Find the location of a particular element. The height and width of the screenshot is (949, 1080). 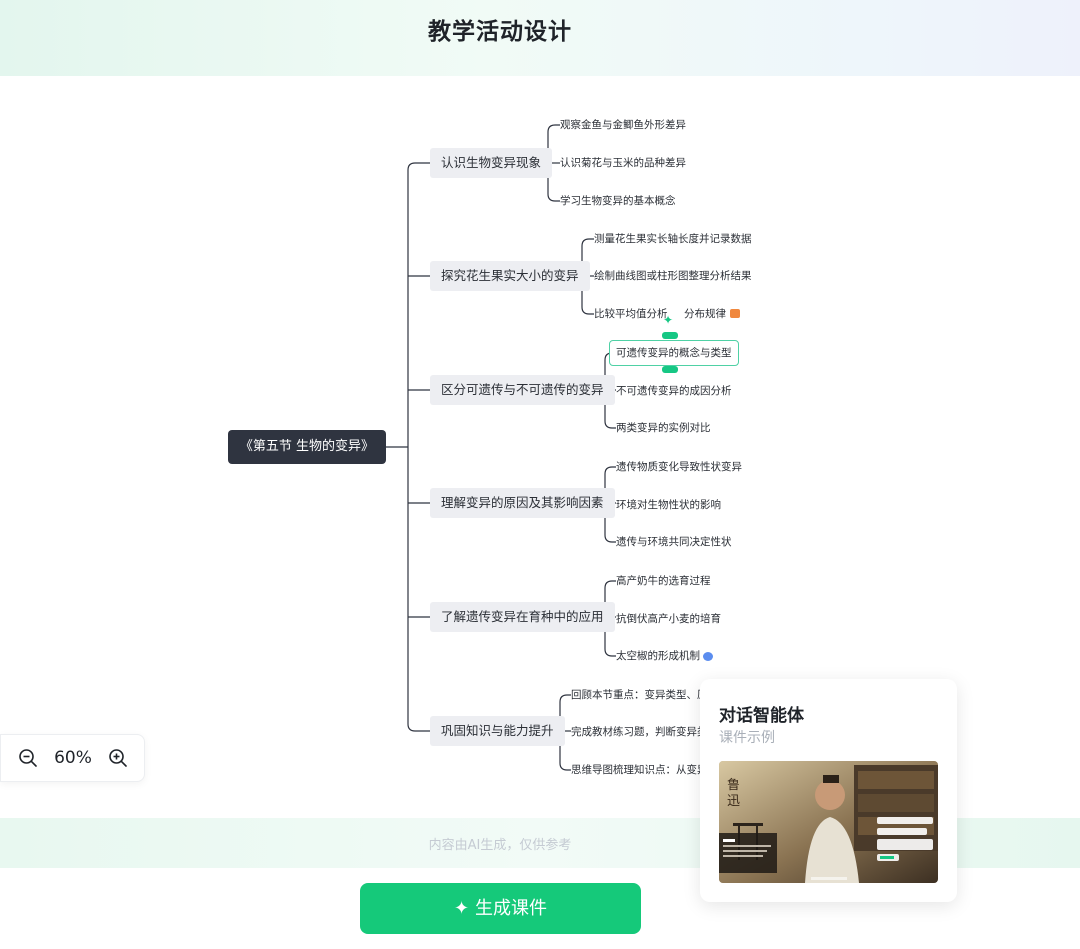

branch-node-variation-causes: 理解变异的原因及其影响因素 is located at coordinates (522, 503).